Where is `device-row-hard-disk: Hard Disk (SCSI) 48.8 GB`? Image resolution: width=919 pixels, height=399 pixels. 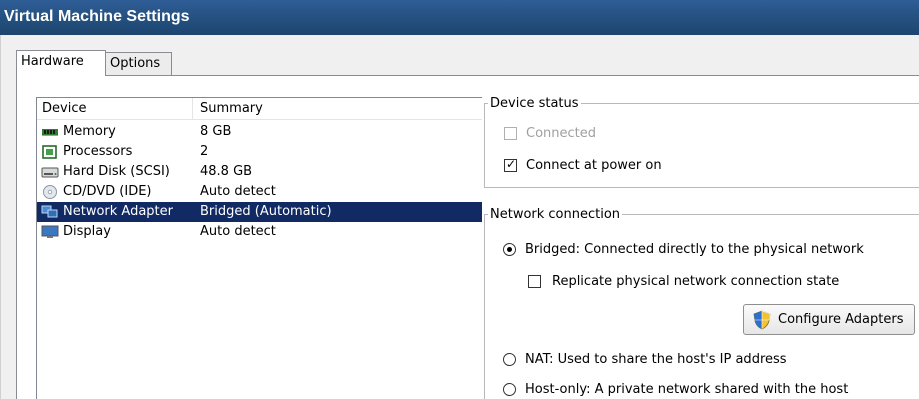
device-row-hard-disk: Hard Disk (SCSI) 48.8 GB is located at coordinates (259, 172).